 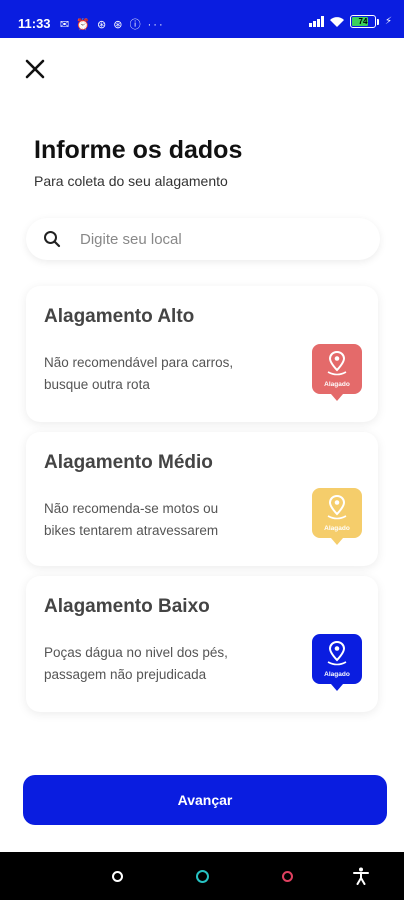 I want to click on search-input, so click(x=220, y=239).